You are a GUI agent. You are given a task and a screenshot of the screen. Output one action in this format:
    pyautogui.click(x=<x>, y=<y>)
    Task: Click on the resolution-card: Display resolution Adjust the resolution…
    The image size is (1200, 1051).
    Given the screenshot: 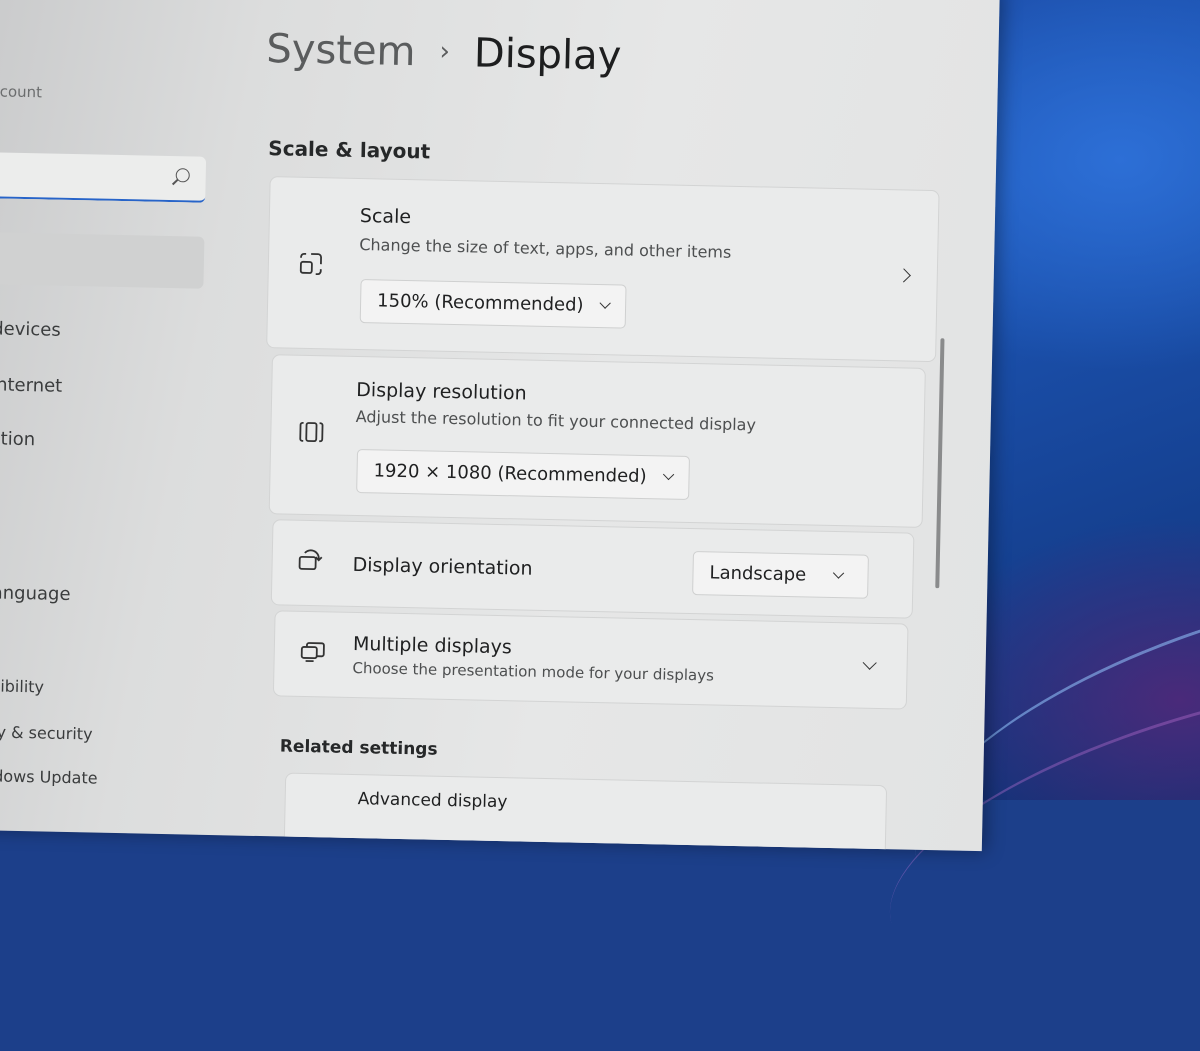 What is the action you would take?
    pyautogui.click(x=597, y=441)
    